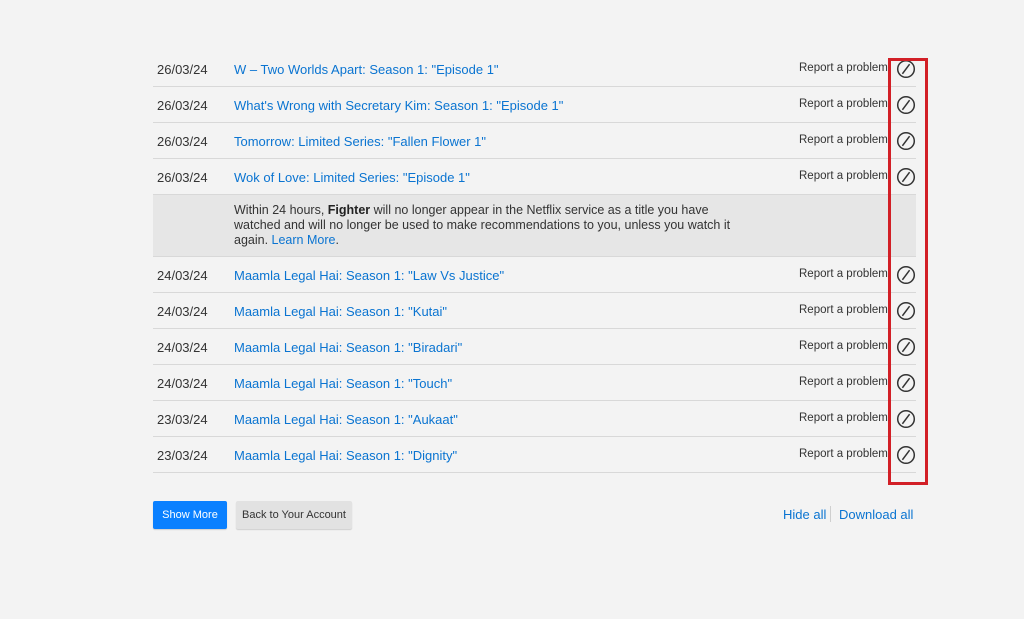  What do you see at coordinates (348, 347) in the screenshot?
I see `activity-title-link: Maamla Legal Hai: Season 1: "Biradari"` at bounding box center [348, 347].